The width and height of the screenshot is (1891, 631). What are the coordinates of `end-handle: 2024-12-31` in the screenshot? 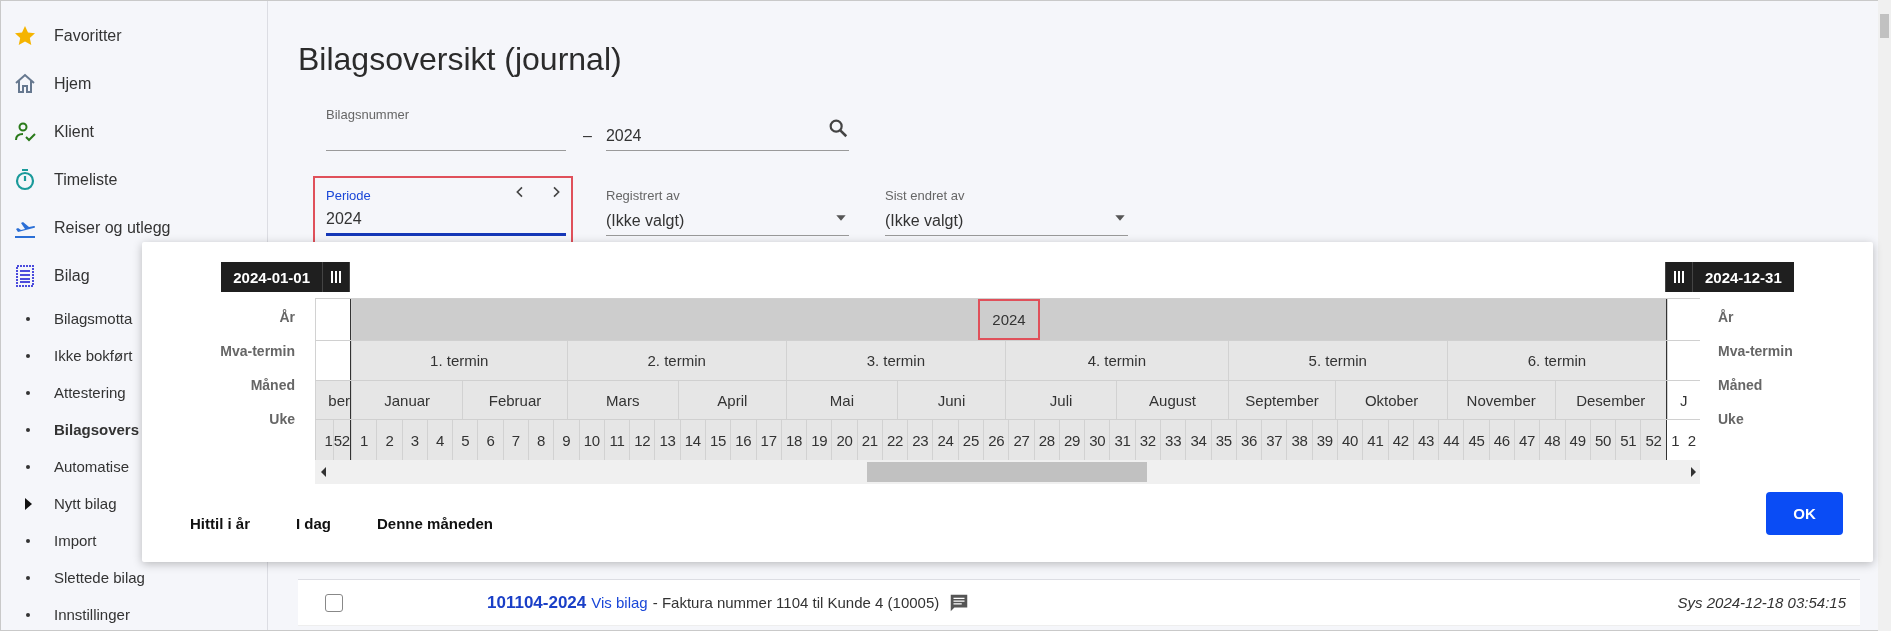 It's located at (1729, 277).